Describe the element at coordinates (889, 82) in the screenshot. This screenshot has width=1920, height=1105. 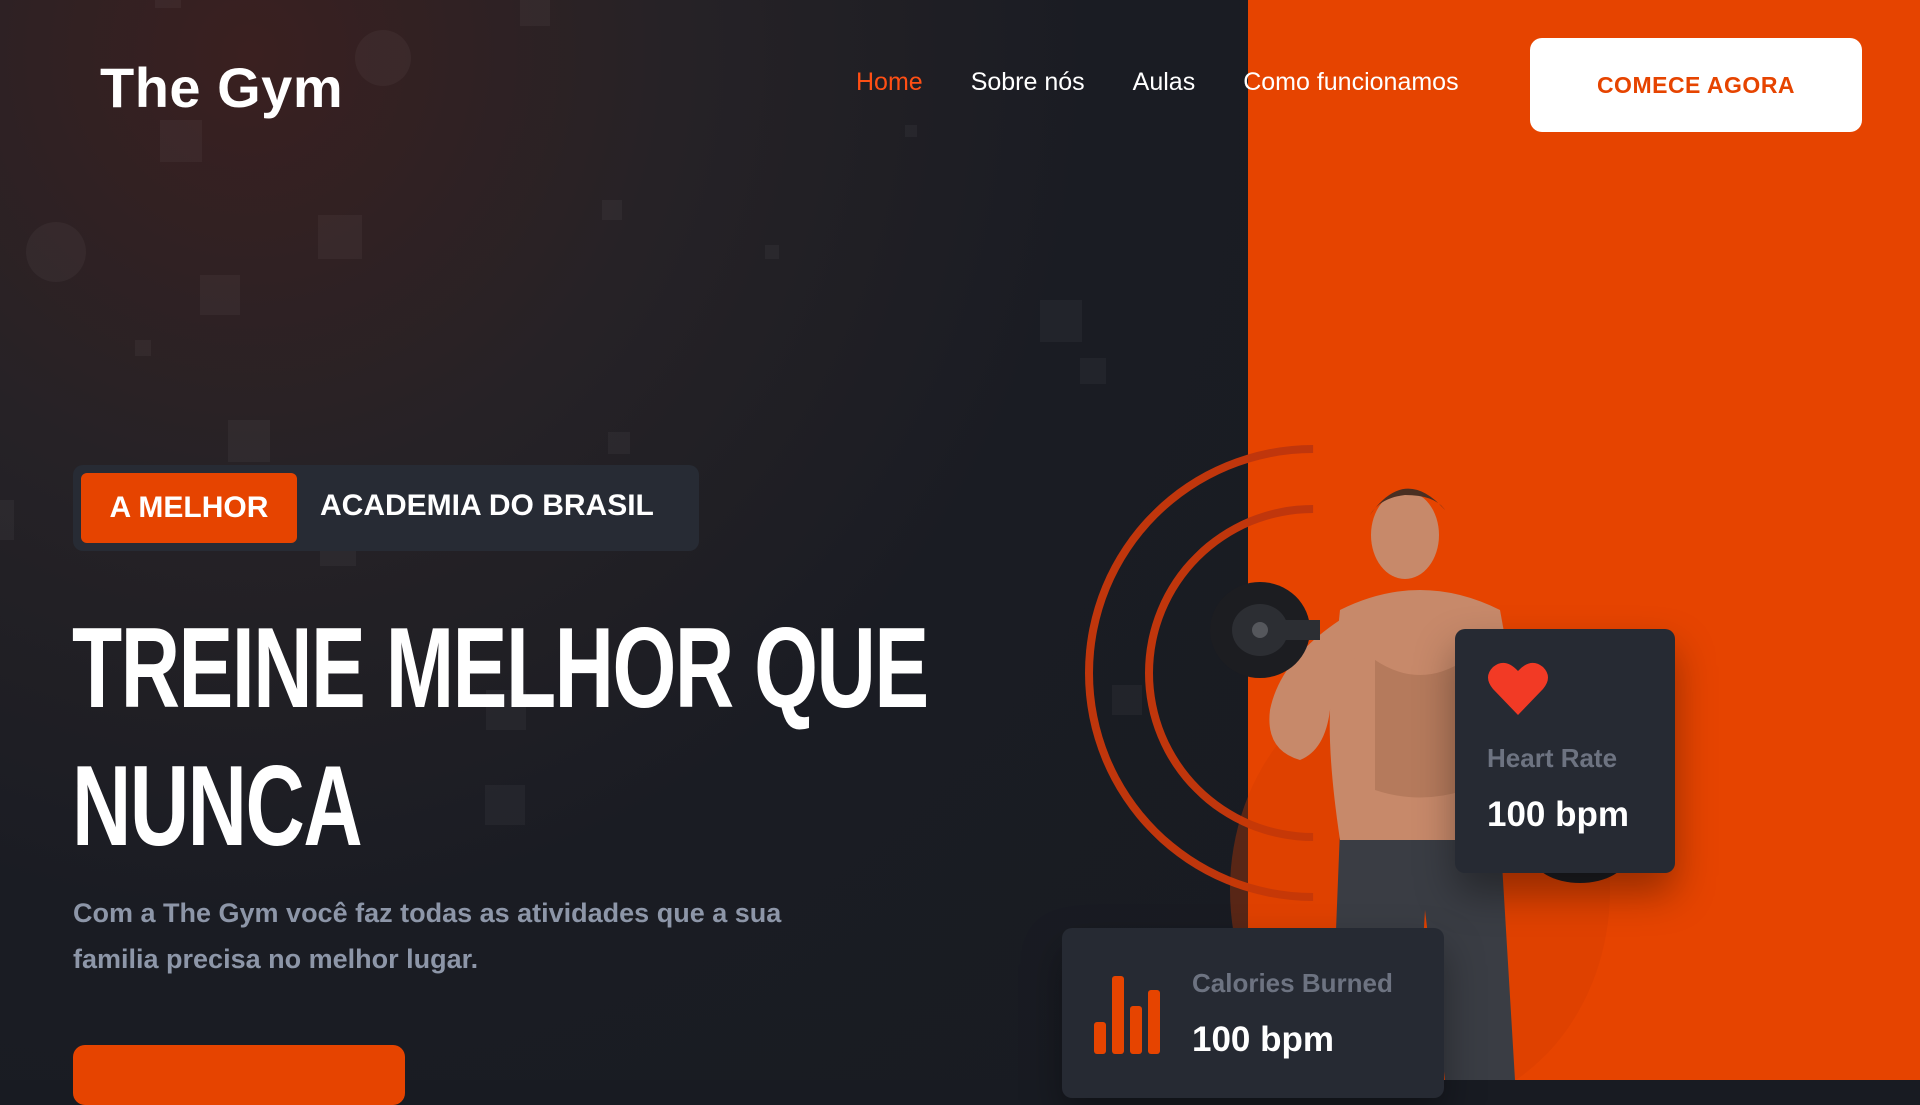
I see `nav-link-home: Home` at that location.